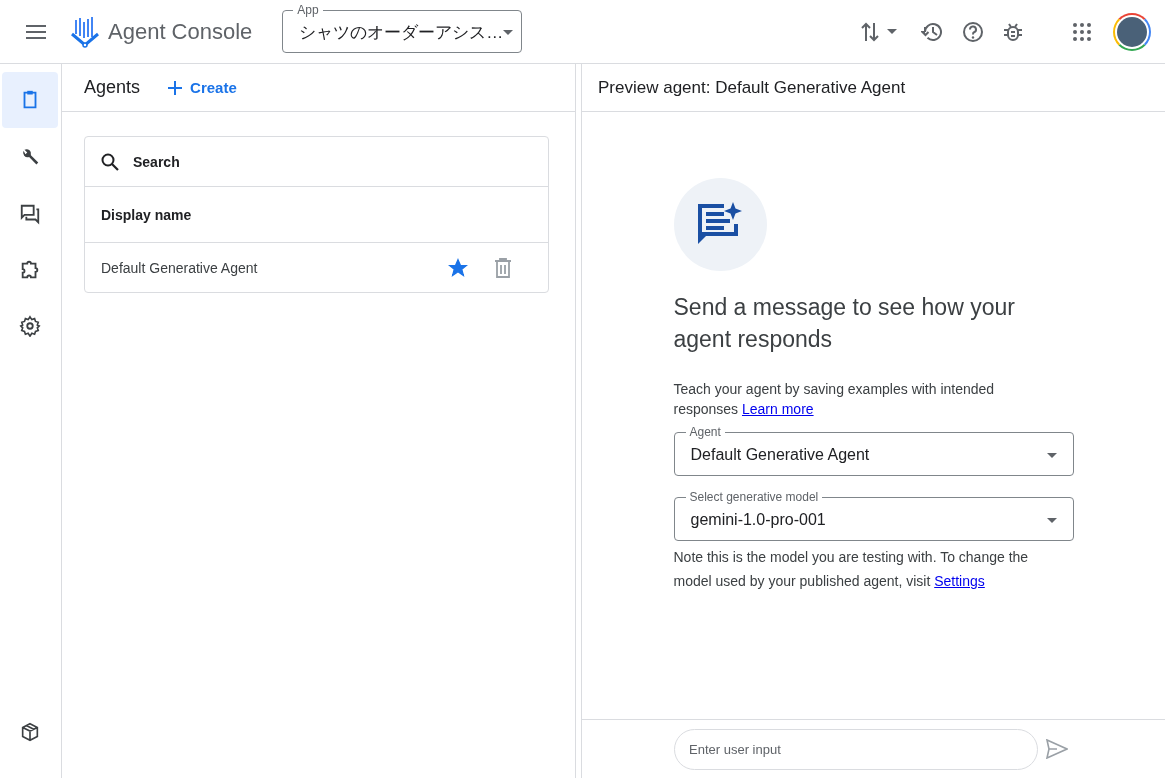 Image resolution: width=1165 pixels, height=778 pixels. What do you see at coordinates (85, 31) in the screenshot?
I see `logo-icon` at bounding box center [85, 31].